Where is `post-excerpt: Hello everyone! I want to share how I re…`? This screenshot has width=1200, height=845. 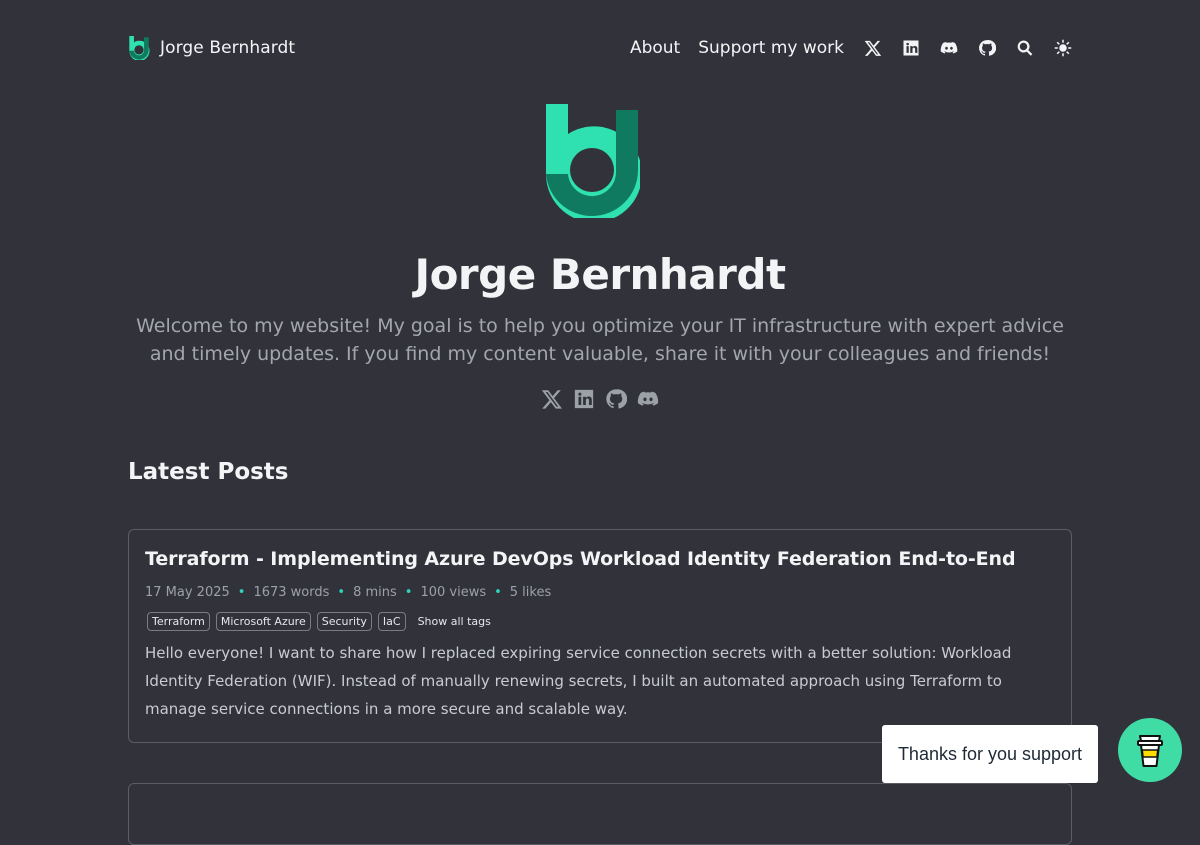 post-excerpt: Hello everyone! I want to share how I re… is located at coordinates (578, 681).